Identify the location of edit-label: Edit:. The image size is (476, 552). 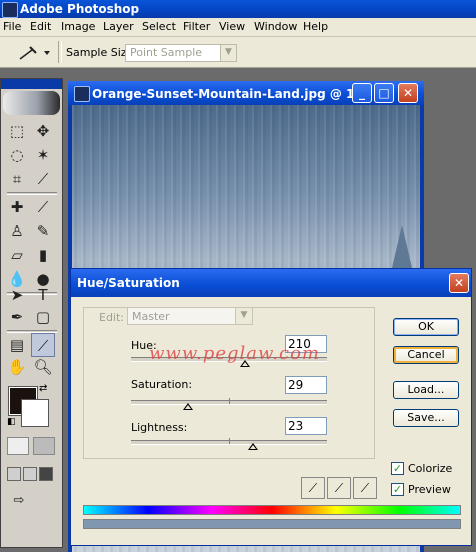
(112, 317).